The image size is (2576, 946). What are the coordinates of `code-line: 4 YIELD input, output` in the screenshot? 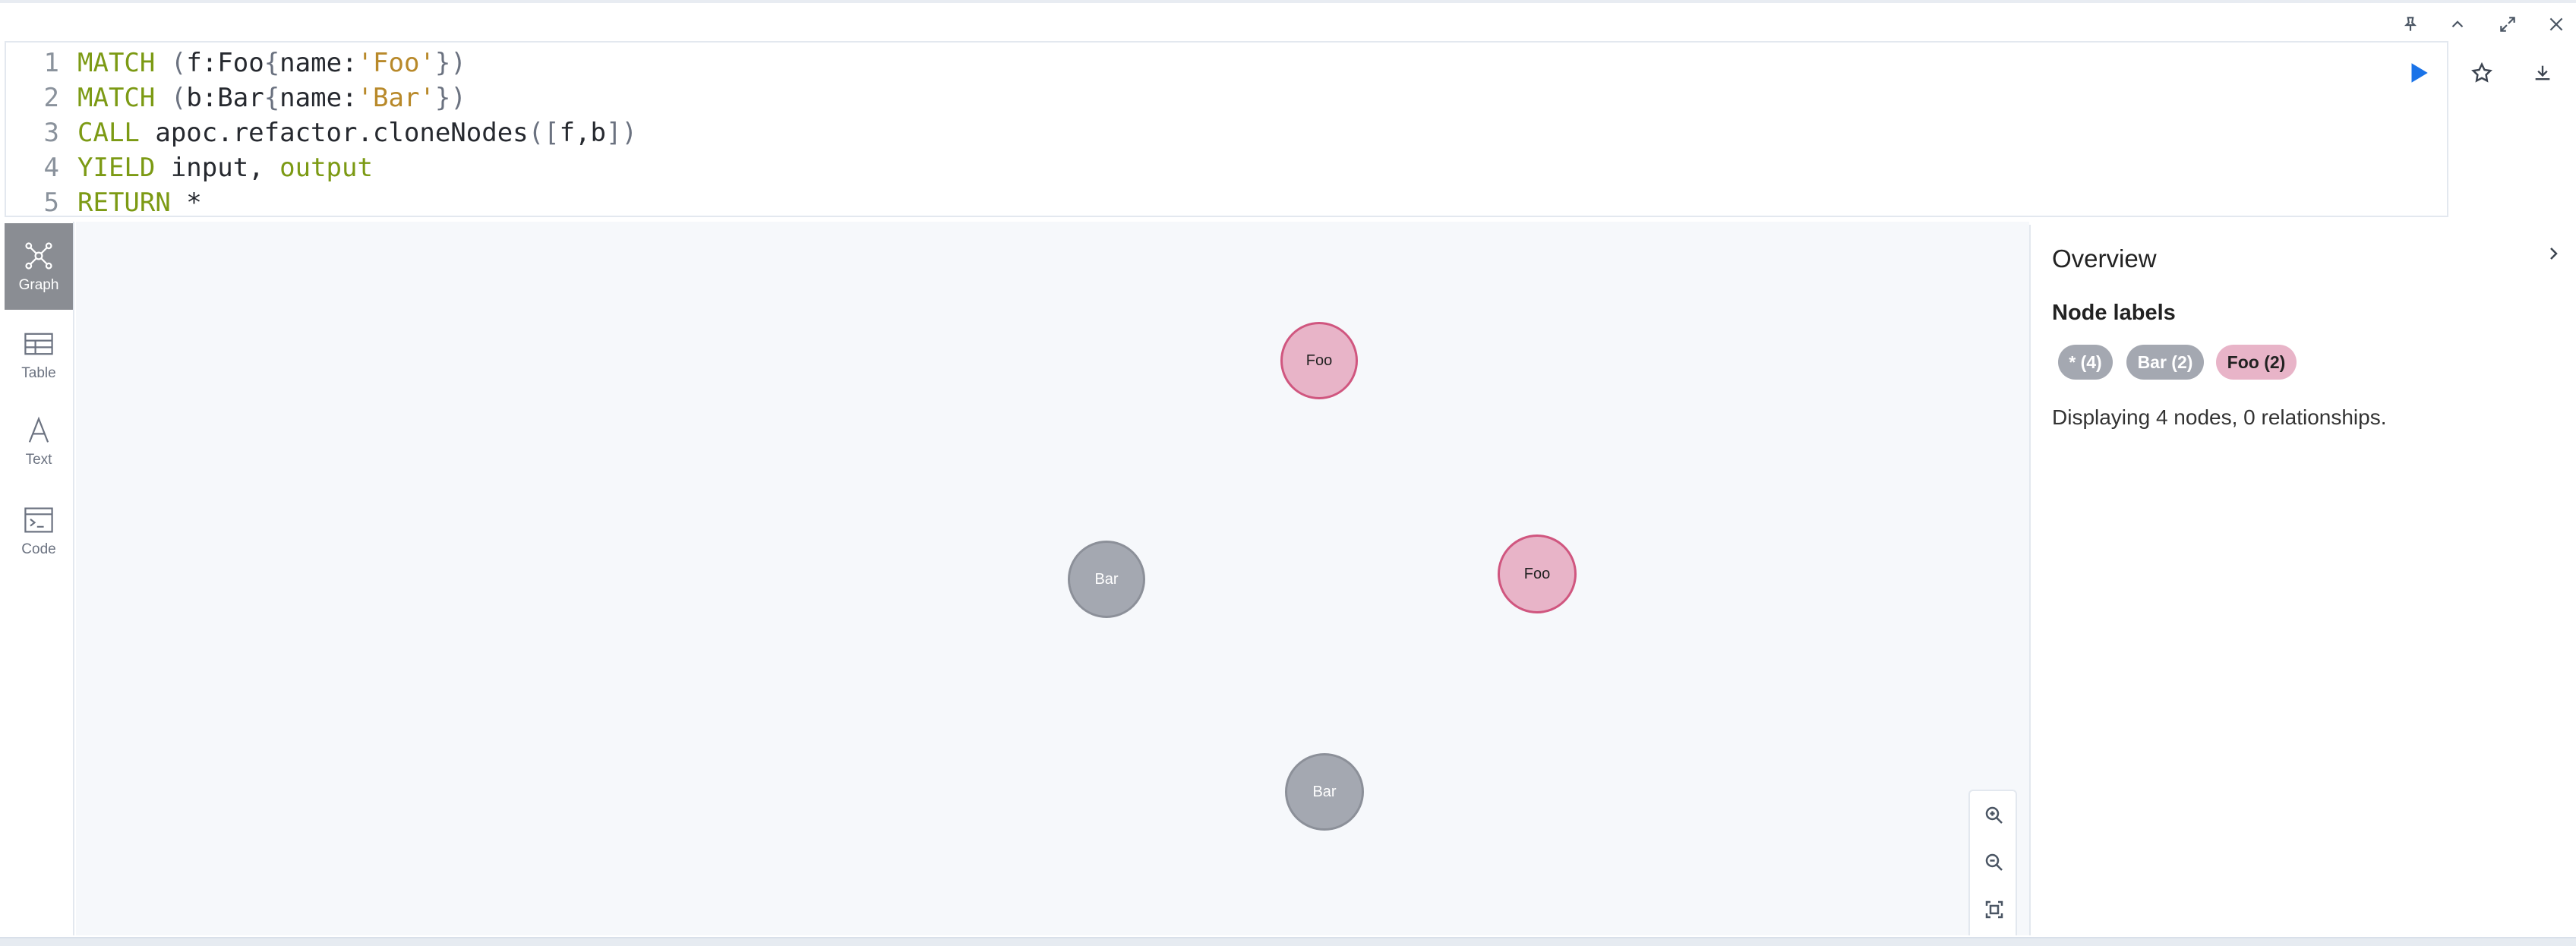 It's located at (189, 167).